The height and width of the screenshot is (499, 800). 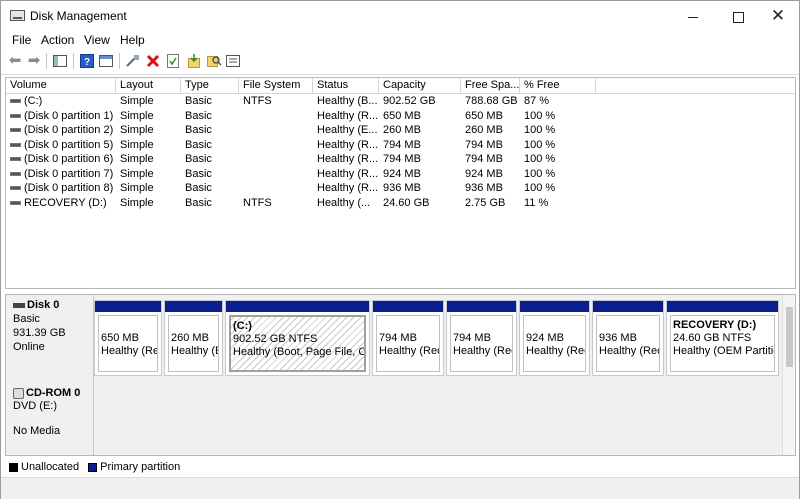 I want to click on partition-body: 924 MBHealthy (Reco, so click(x=554, y=343).